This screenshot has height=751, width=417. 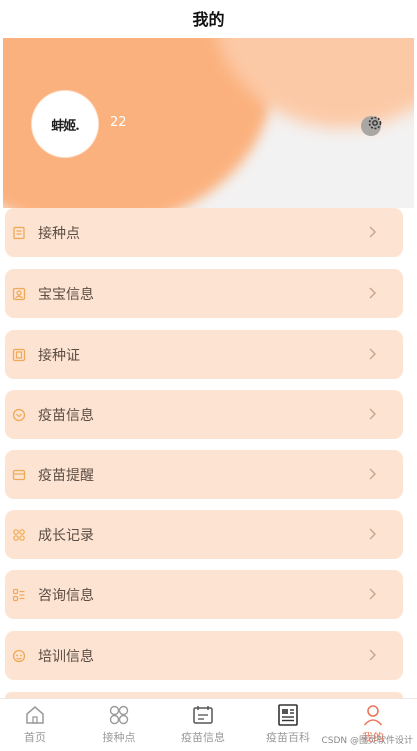 I want to click on menu-item-consultation-info: 咨询信息, so click(x=204, y=594).